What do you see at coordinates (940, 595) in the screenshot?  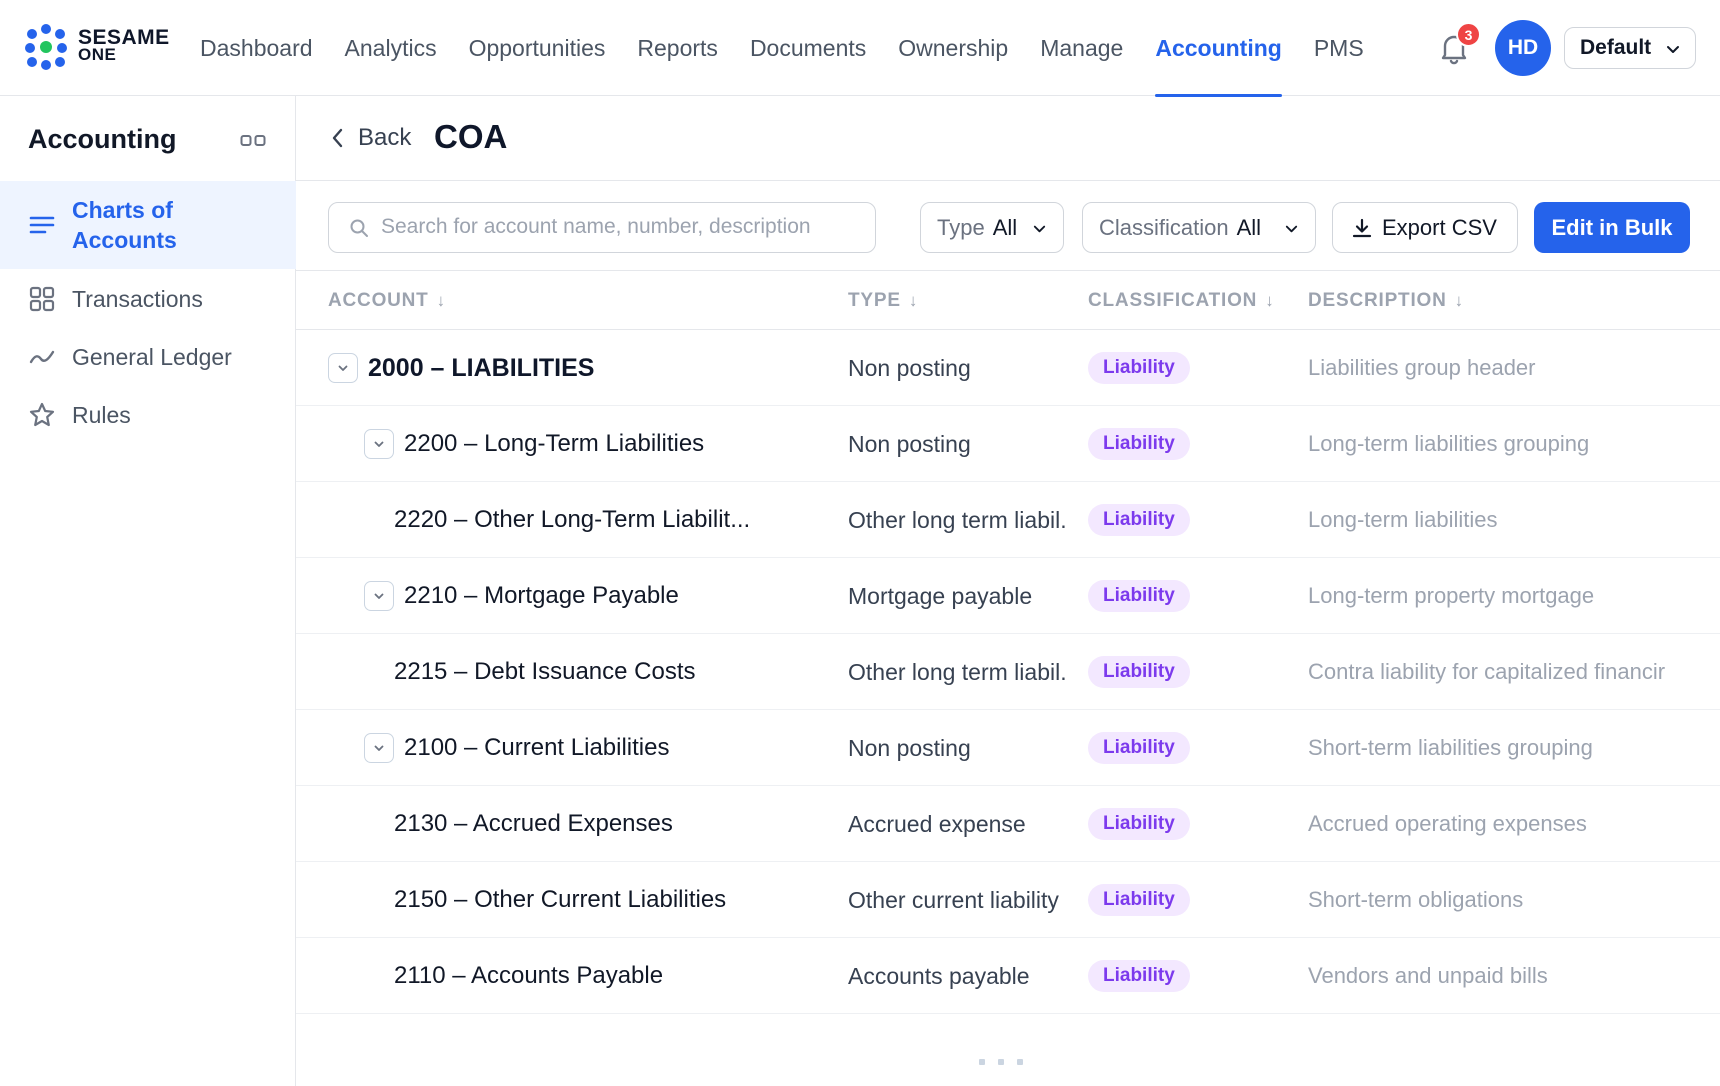 I see `account-type: Mortgage payable` at bounding box center [940, 595].